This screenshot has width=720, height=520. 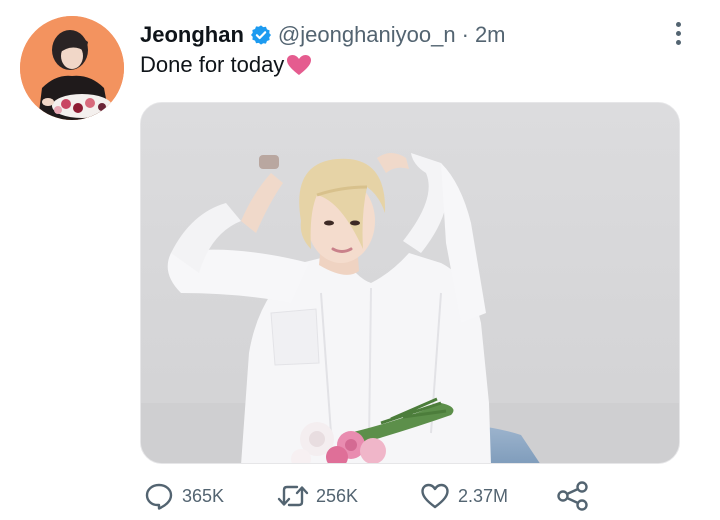 What do you see at coordinates (678, 33) in the screenshot?
I see `more-vertical-icon` at bounding box center [678, 33].